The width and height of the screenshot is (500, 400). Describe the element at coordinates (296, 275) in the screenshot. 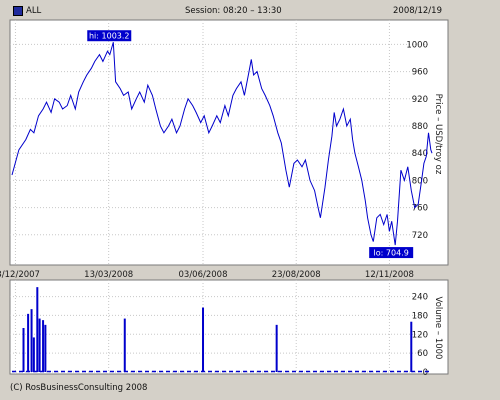

I see `x-tick-label: 23/08/2008` at that location.